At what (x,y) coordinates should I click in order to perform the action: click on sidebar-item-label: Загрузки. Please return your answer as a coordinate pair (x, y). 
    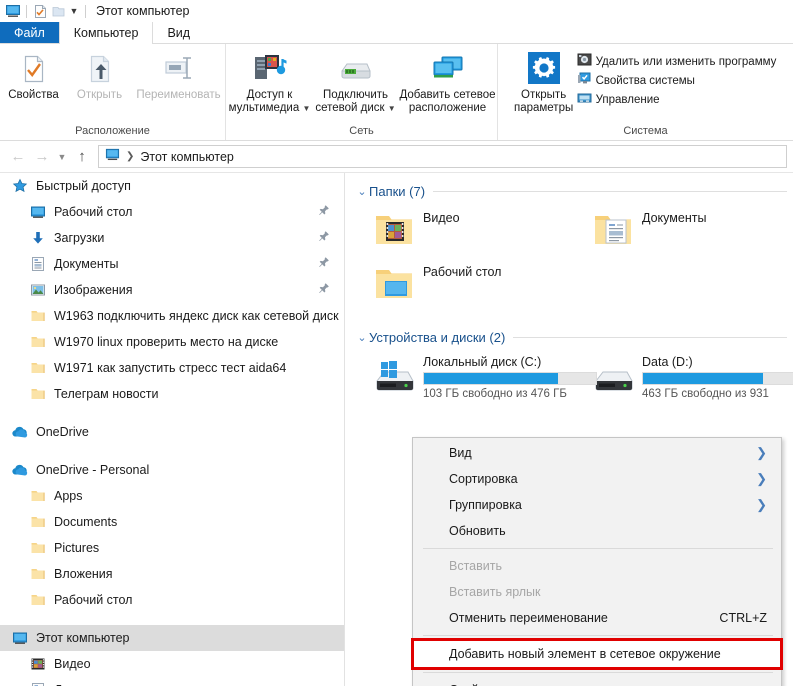
    Looking at the image, I should click on (79, 238).